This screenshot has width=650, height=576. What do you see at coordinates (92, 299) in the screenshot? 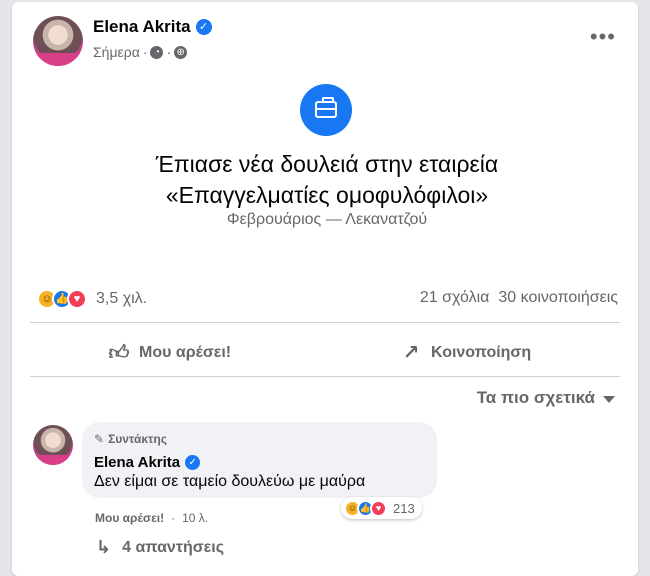
I see `post-reactions: ☺ 👍 ♥ 3,5 χιλ.` at bounding box center [92, 299].